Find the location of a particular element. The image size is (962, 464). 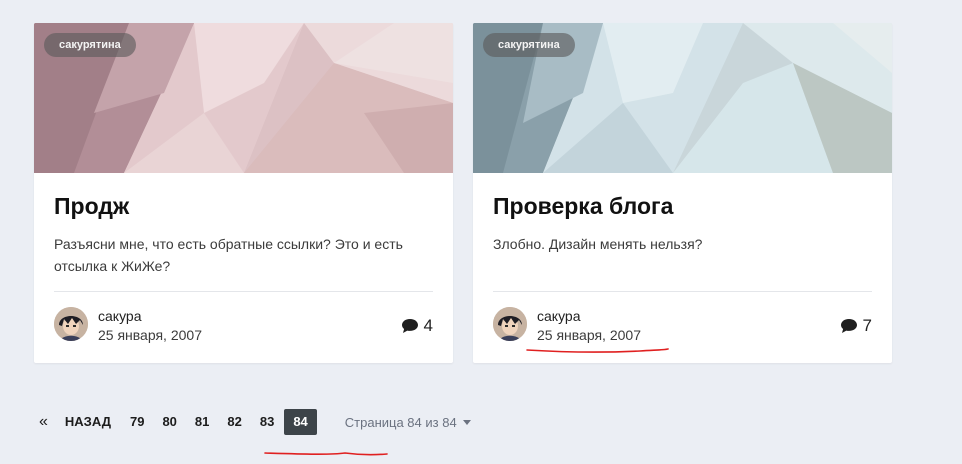

page-underline is located at coordinates (326, 454).